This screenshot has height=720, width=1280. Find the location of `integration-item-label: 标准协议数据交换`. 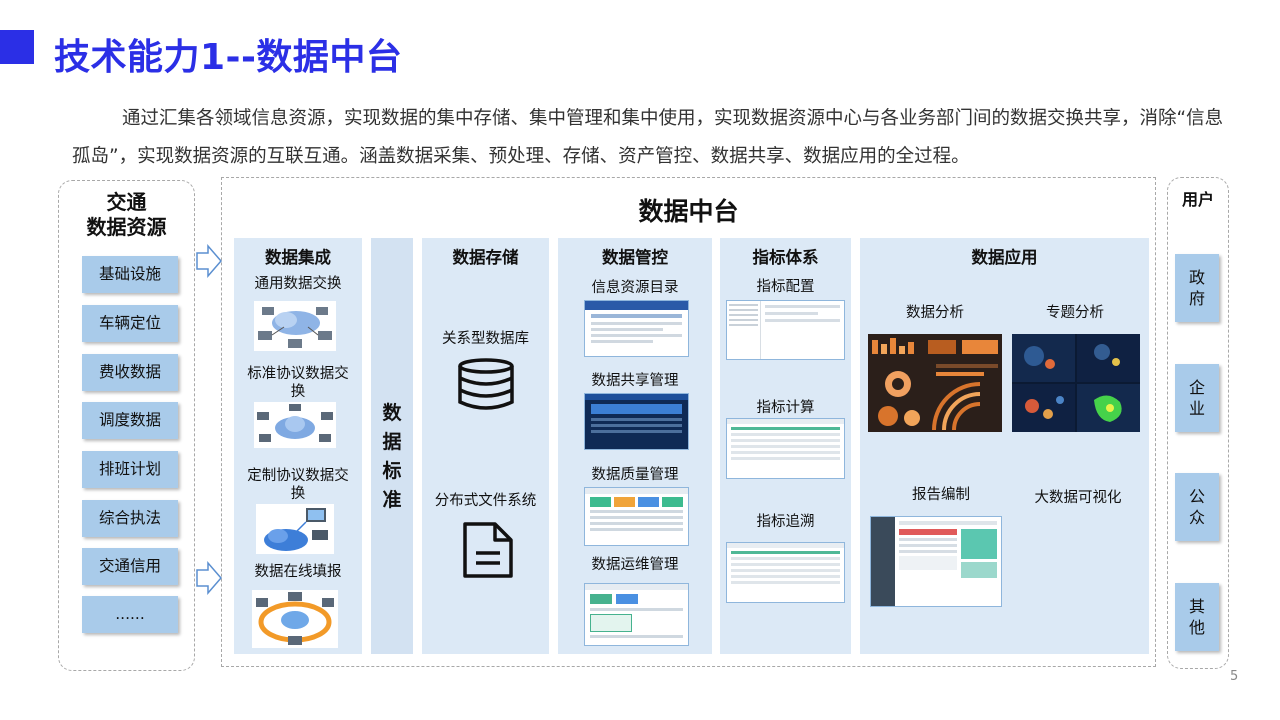

integration-item-label: 标准协议数据交换 is located at coordinates (298, 383).